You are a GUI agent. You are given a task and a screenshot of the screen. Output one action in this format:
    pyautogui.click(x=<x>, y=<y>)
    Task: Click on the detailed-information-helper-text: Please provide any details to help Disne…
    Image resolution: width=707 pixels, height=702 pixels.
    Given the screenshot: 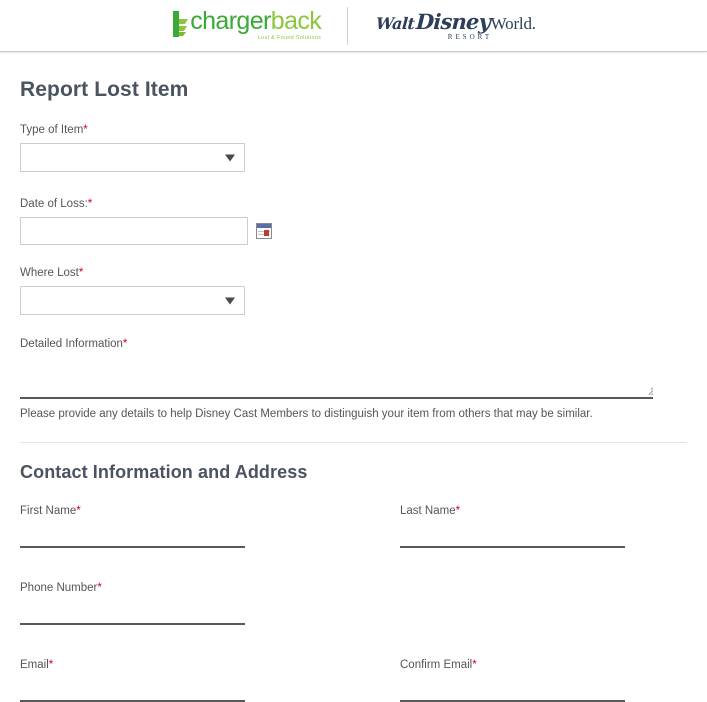 What is the action you would take?
    pyautogui.click(x=306, y=414)
    